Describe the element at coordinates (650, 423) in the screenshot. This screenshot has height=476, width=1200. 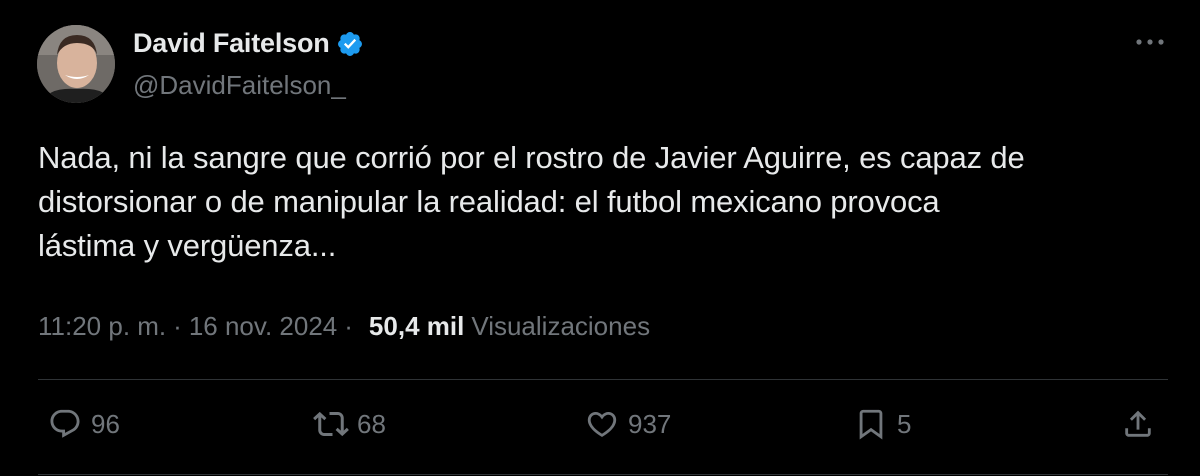
I see `like-count: 937` at that location.